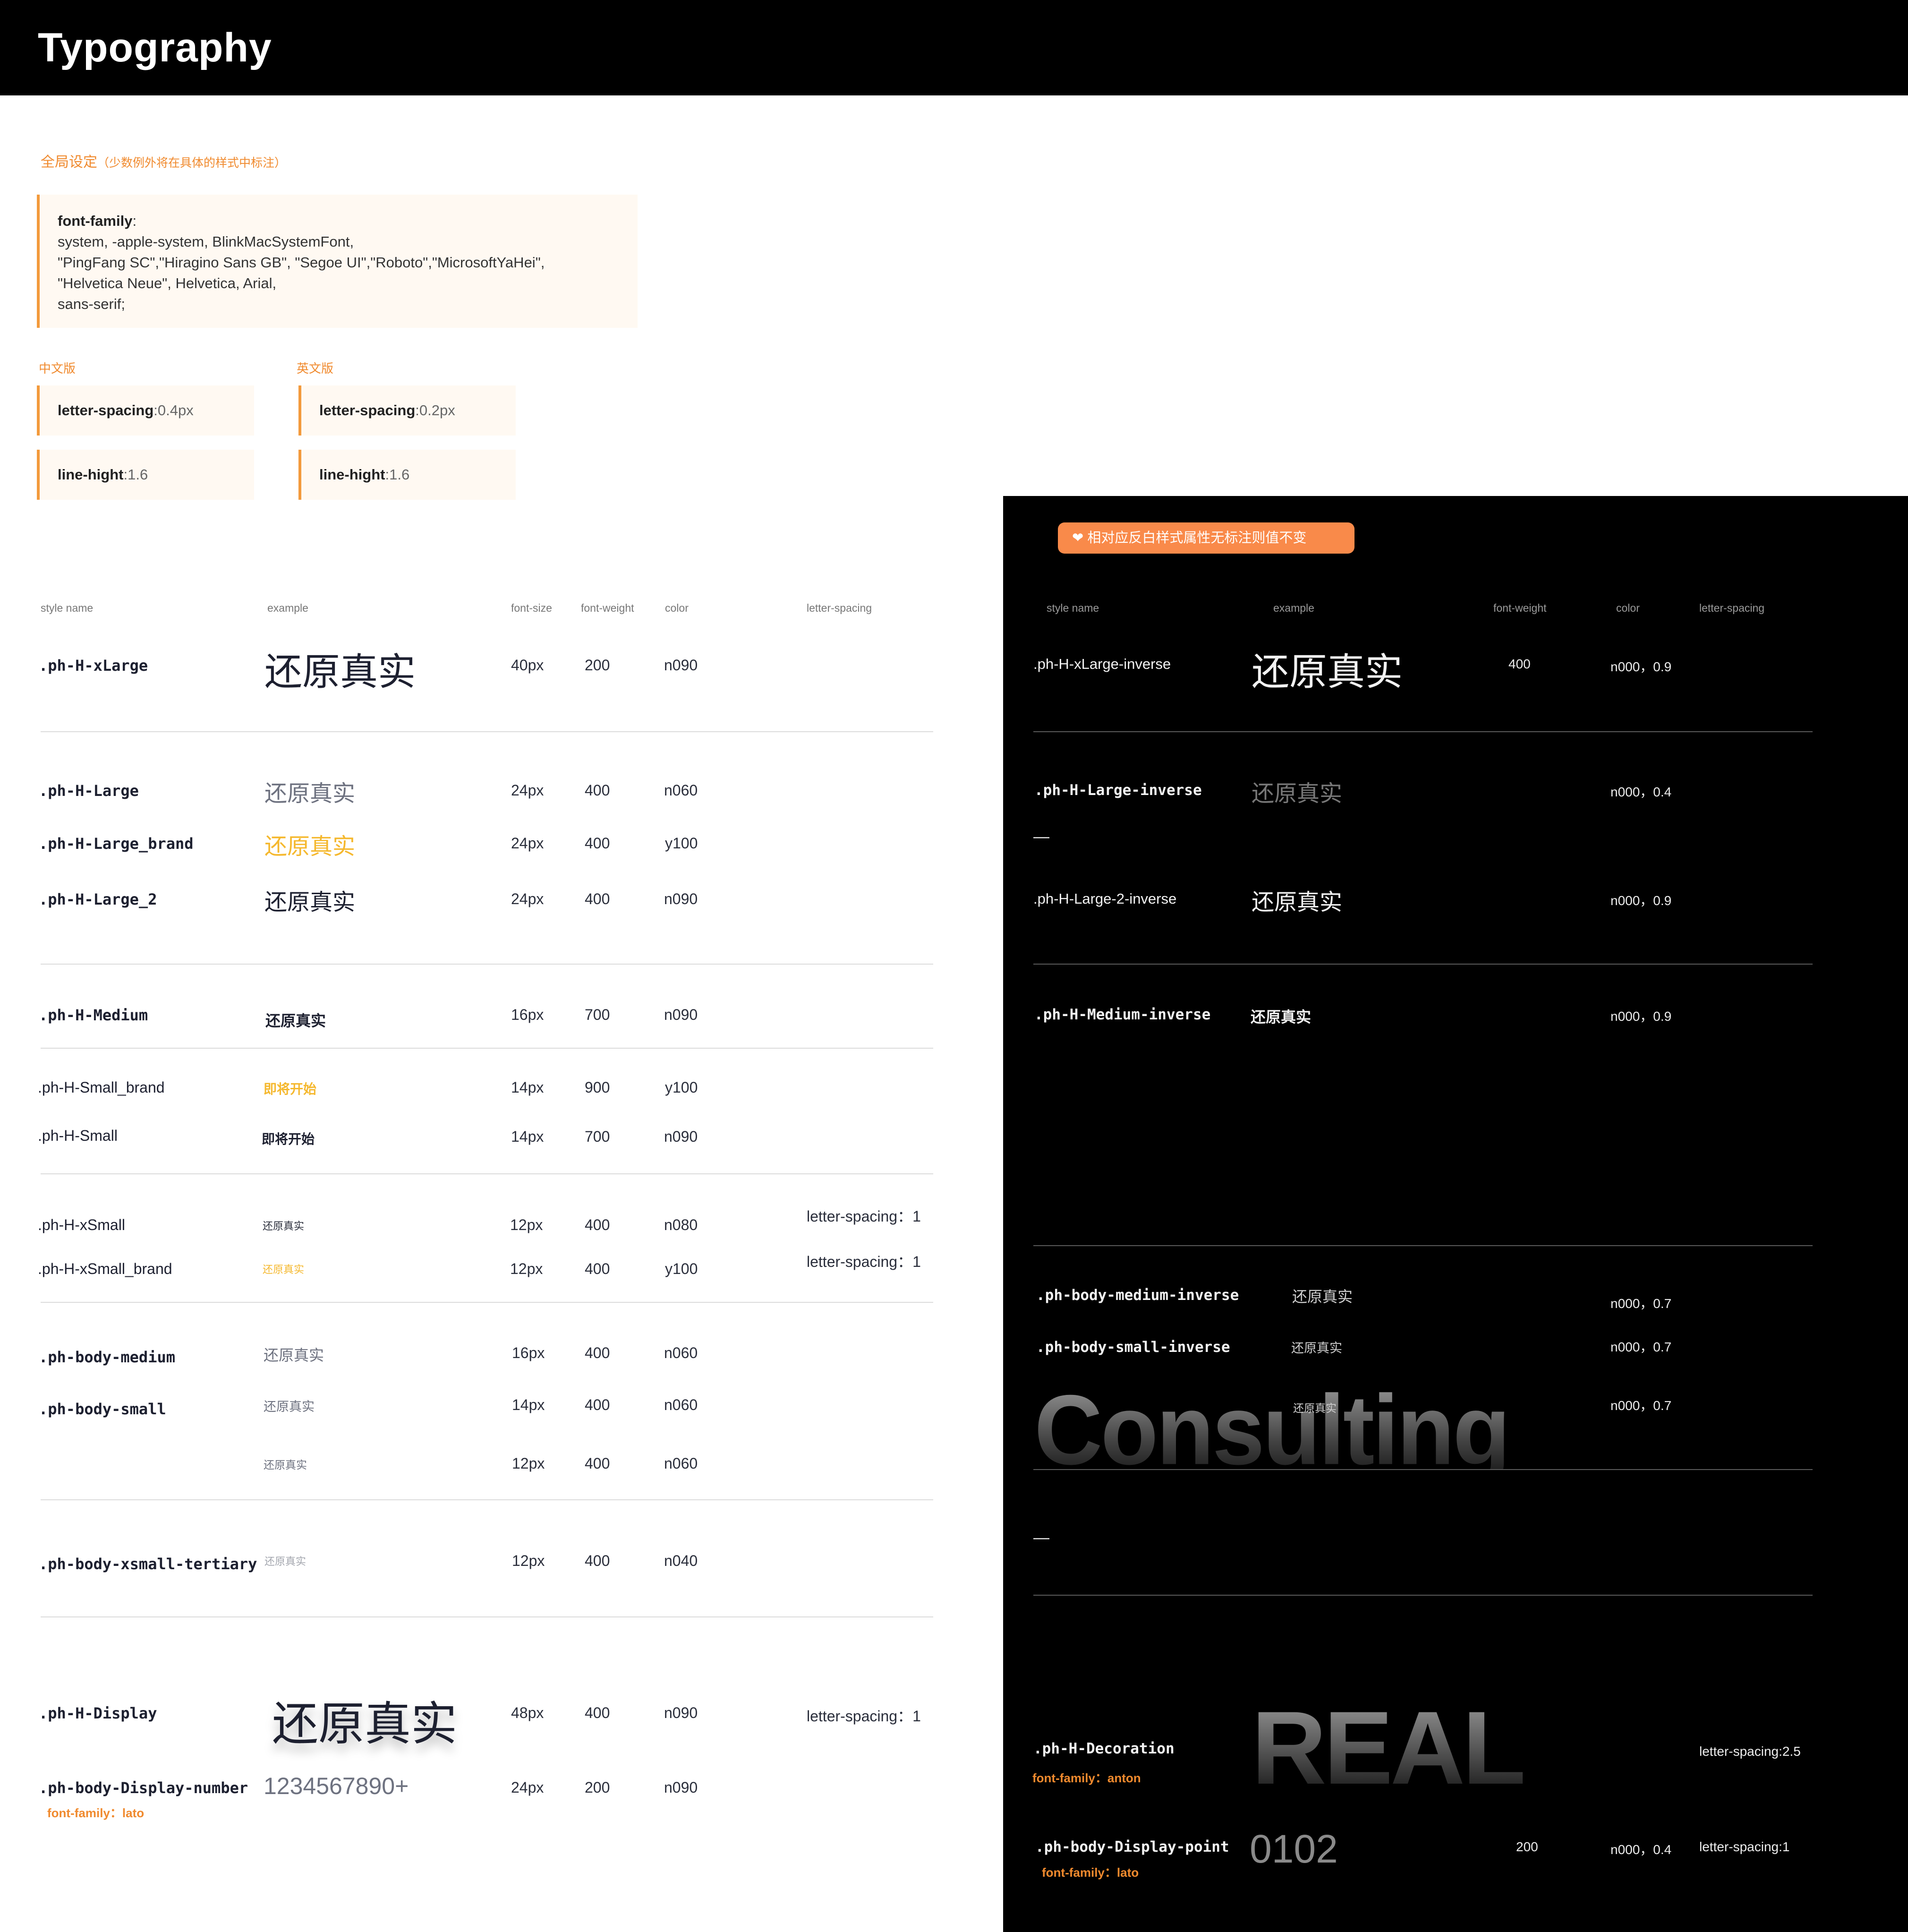 The width and height of the screenshot is (1908, 1932). What do you see at coordinates (105, 1268) in the screenshot?
I see `style-name: .ph-H-xSmall_brand` at bounding box center [105, 1268].